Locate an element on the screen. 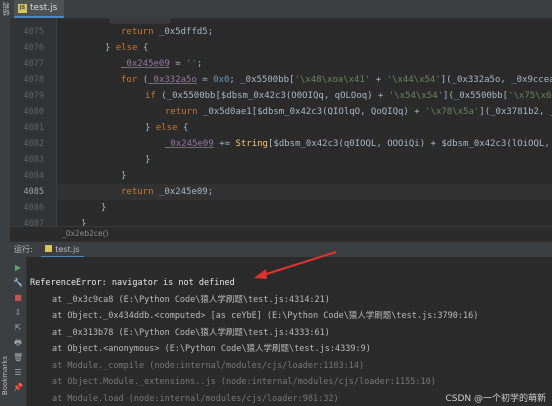 The width and height of the screenshot is (552, 406). code-token: ](_0x332a5o, _0x9ccead is located at coordinates (496, 80).